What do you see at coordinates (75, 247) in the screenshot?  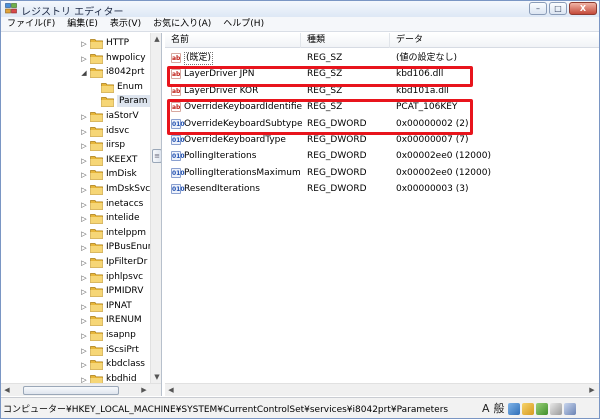 I see `tree-item: ▷ IPBusEnur` at bounding box center [75, 247].